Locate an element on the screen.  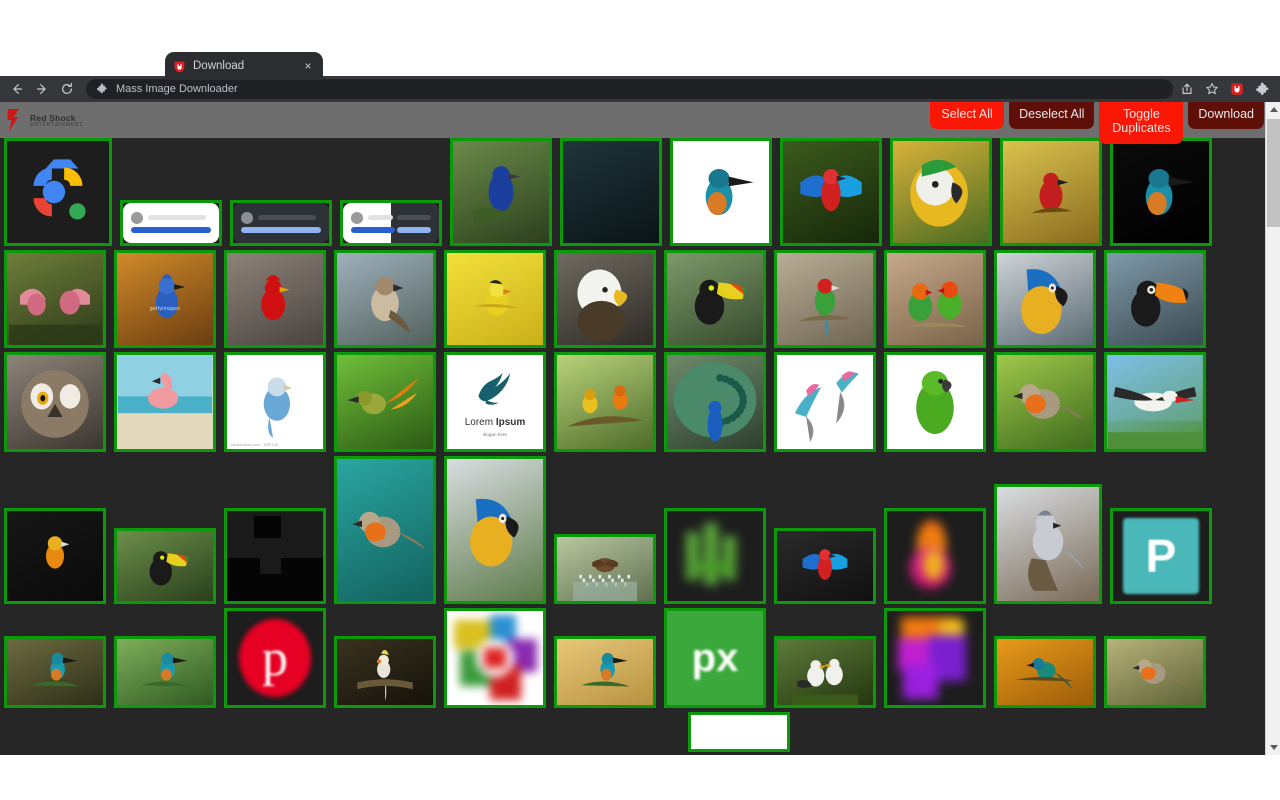
image-thumbnail-toucan-on-mossy-branch is located at coordinates (165, 566).